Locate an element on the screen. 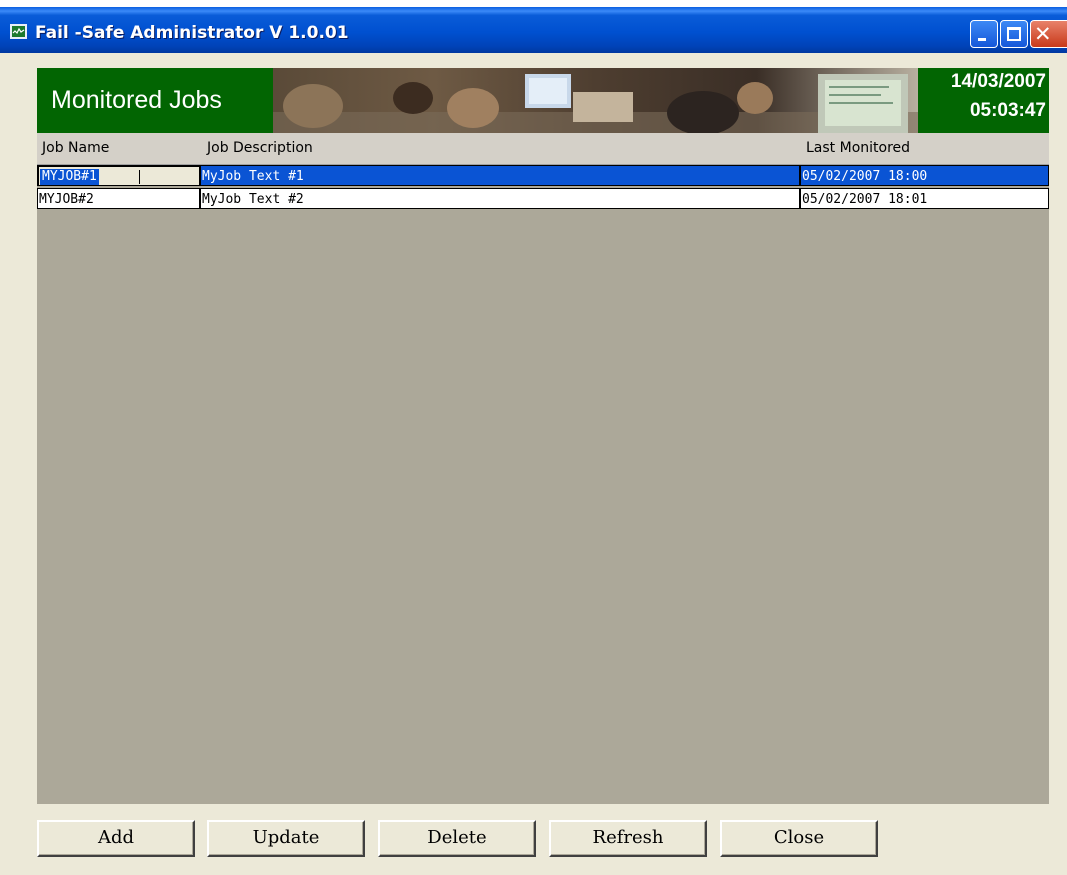 This screenshot has height=875, width=1067. table-row: MYJOB#2 MyJob Text #2 05/02/2007 18:01 is located at coordinates (543, 199).